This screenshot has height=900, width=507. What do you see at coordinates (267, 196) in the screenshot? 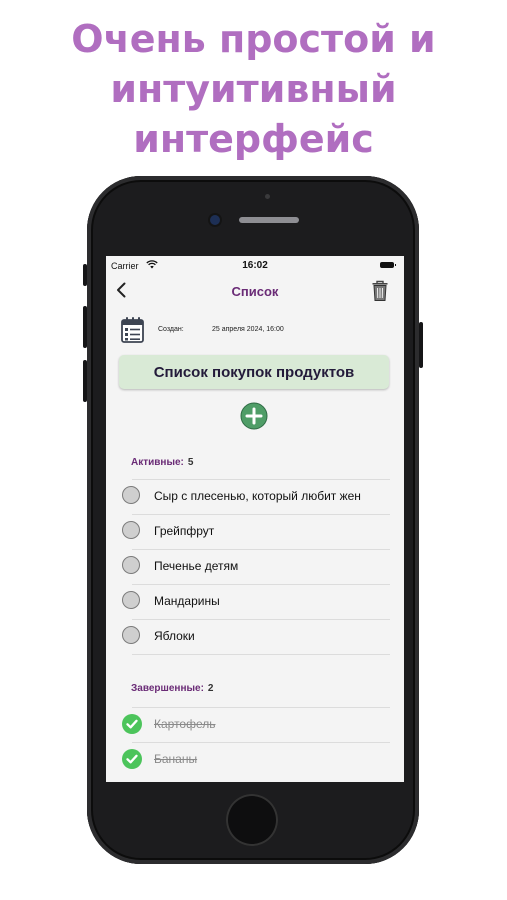
I see `phone-sensor` at bounding box center [267, 196].